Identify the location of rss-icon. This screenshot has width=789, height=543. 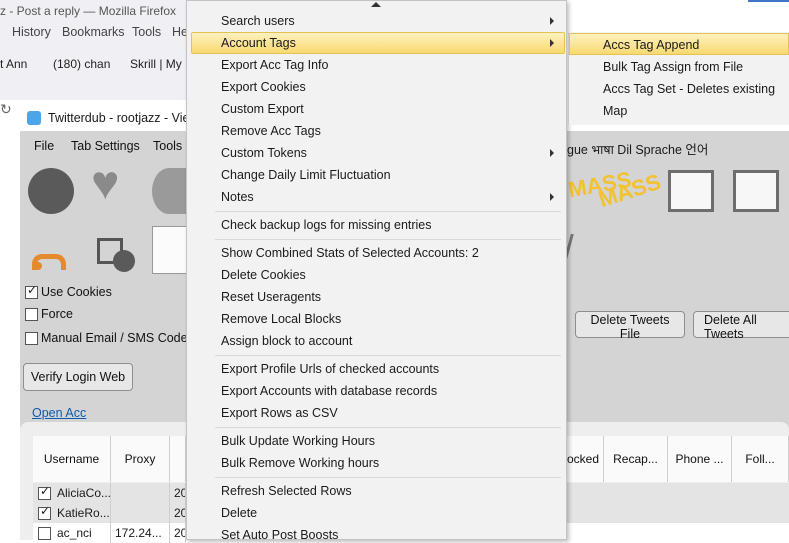
(51, 251).